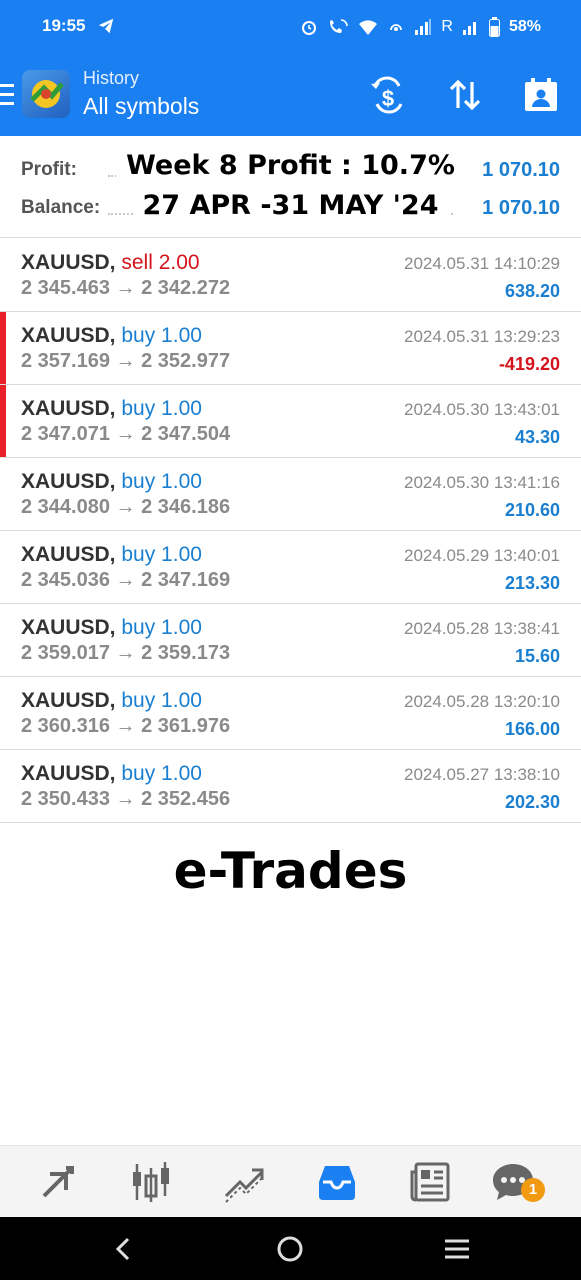 This screenshot has width=581, height=1280. I want to click on deal-profit: 166.00, so click(532, 729).